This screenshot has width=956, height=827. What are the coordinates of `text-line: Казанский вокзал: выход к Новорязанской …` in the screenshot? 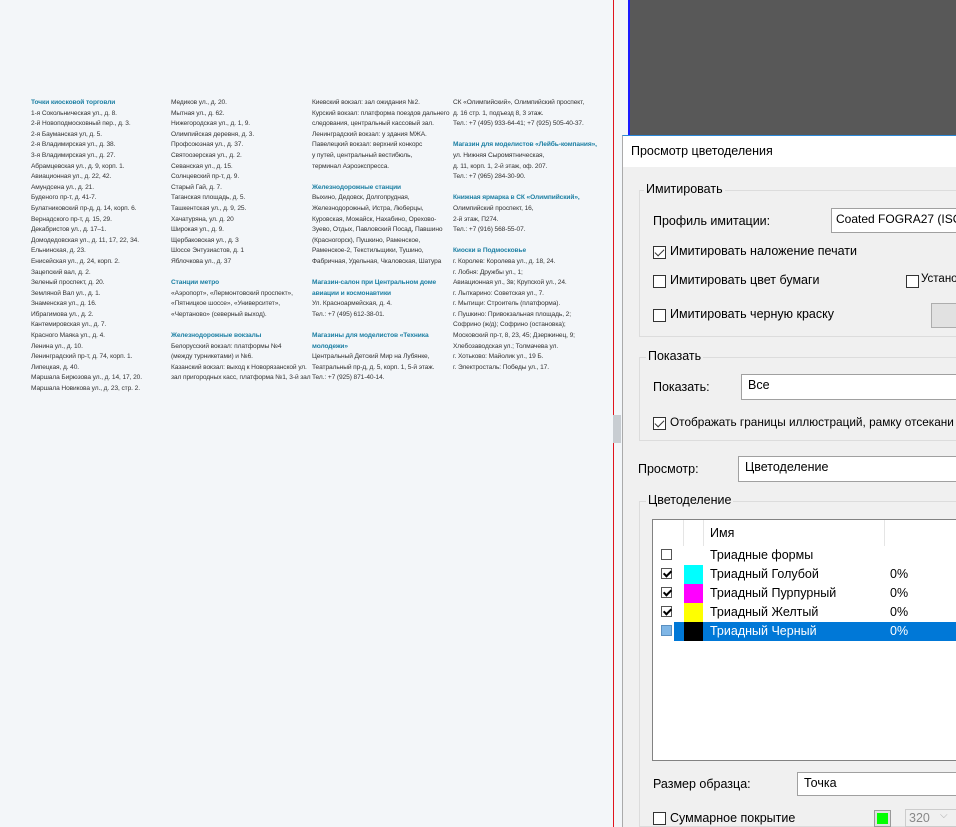 It's located at (239, 367).